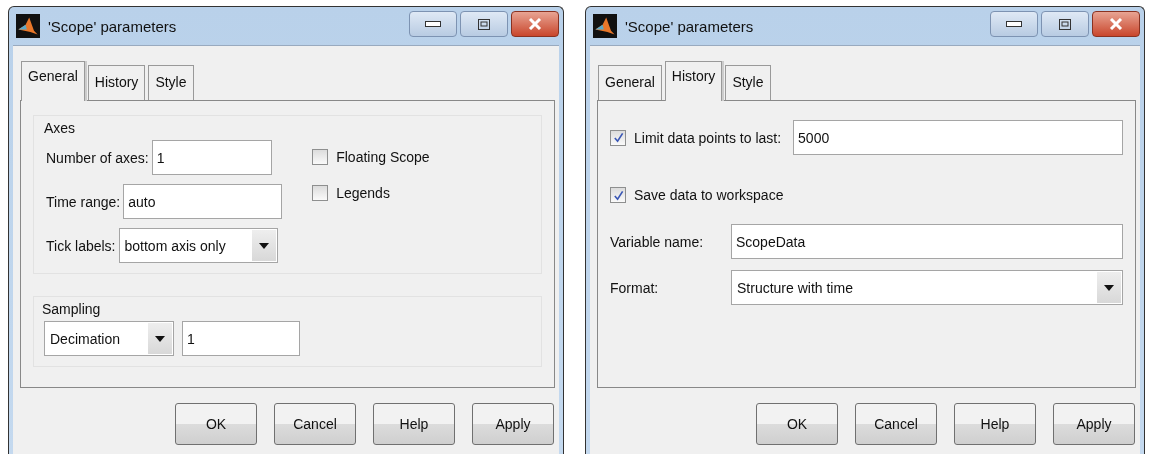 This screenshot has height=454, width=1154. I want to click on field-label: Tick labels:, so click(81, 245).